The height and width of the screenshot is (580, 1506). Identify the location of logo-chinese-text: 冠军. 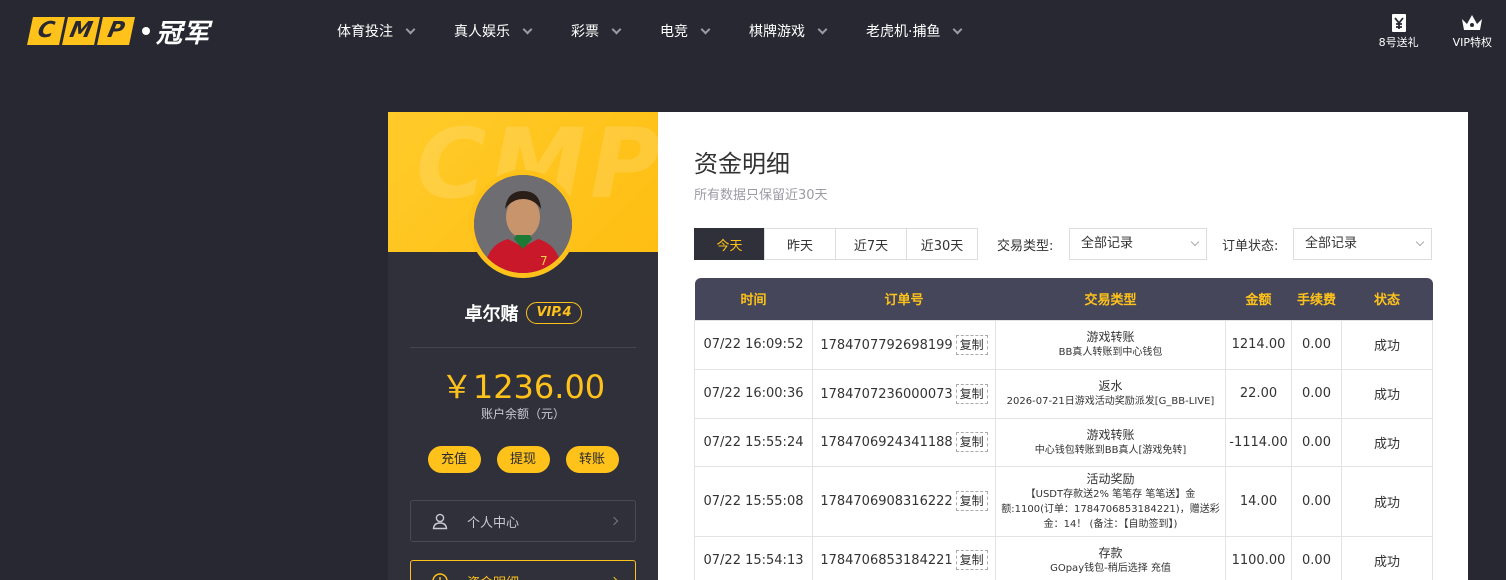
(183, 33).